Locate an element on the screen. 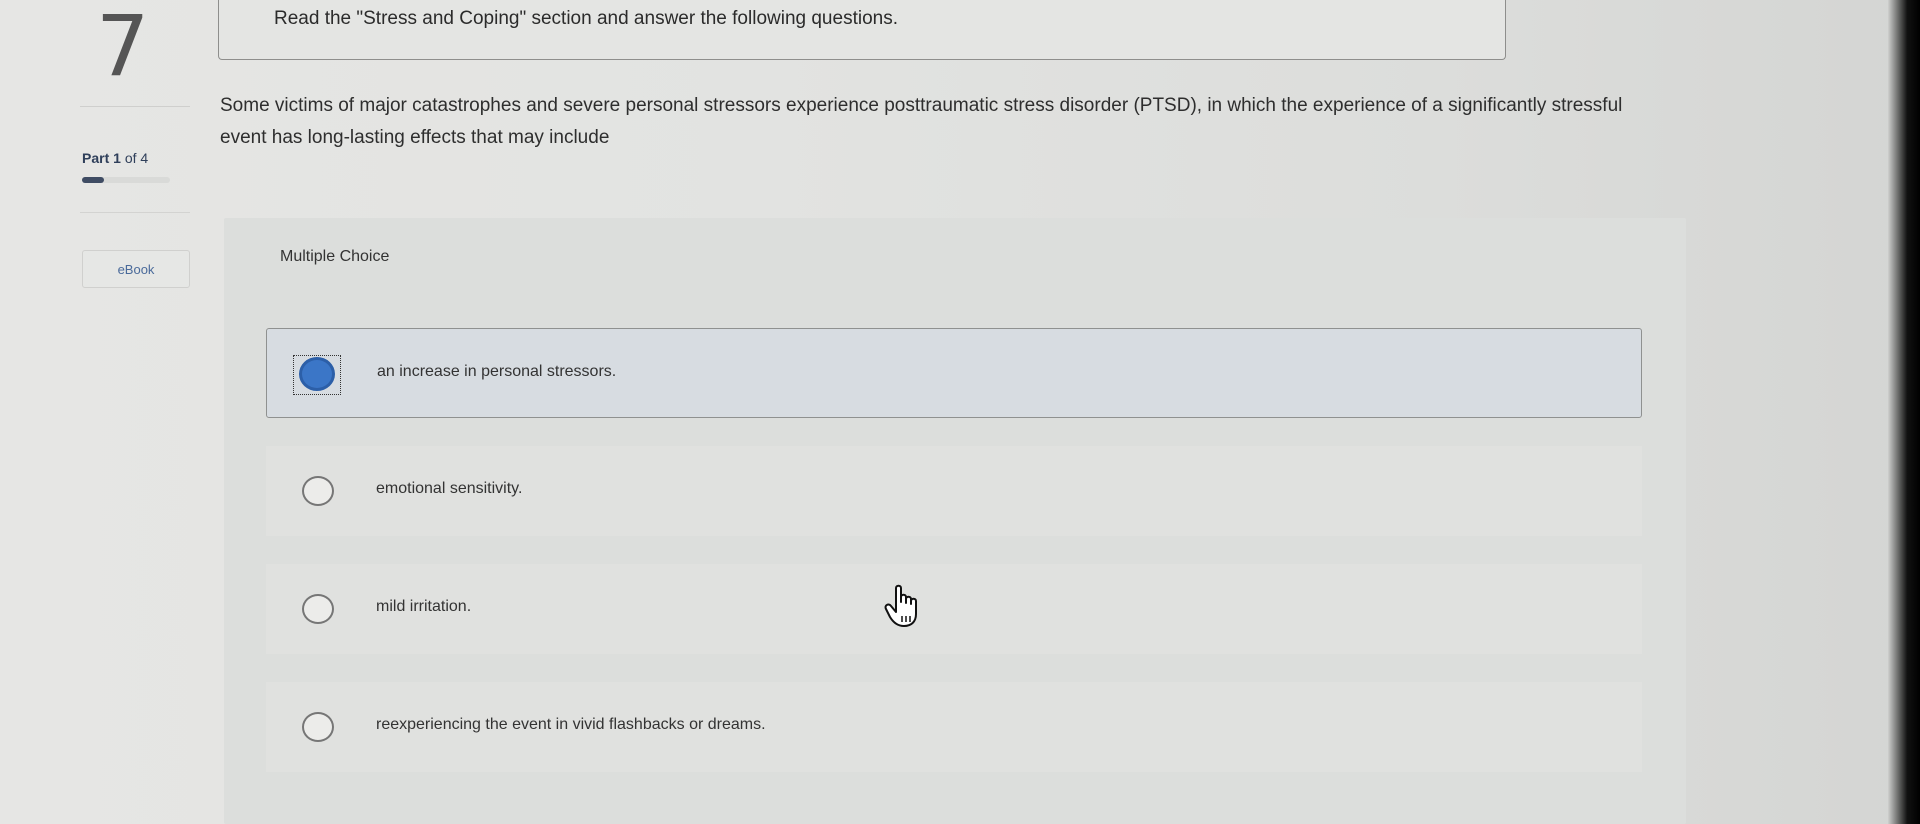 The height and width of the screenshot is (824, 1920). part-of: of is located at coordinates (130, 158).